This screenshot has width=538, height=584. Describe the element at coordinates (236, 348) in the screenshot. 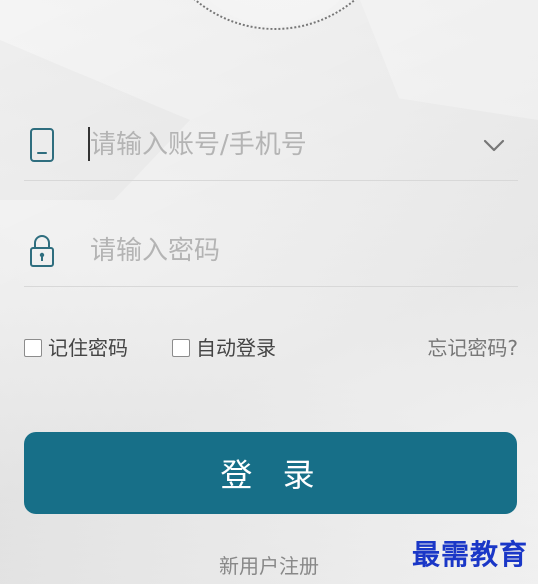

I see `auto-login-label: 自动登录` at that location.